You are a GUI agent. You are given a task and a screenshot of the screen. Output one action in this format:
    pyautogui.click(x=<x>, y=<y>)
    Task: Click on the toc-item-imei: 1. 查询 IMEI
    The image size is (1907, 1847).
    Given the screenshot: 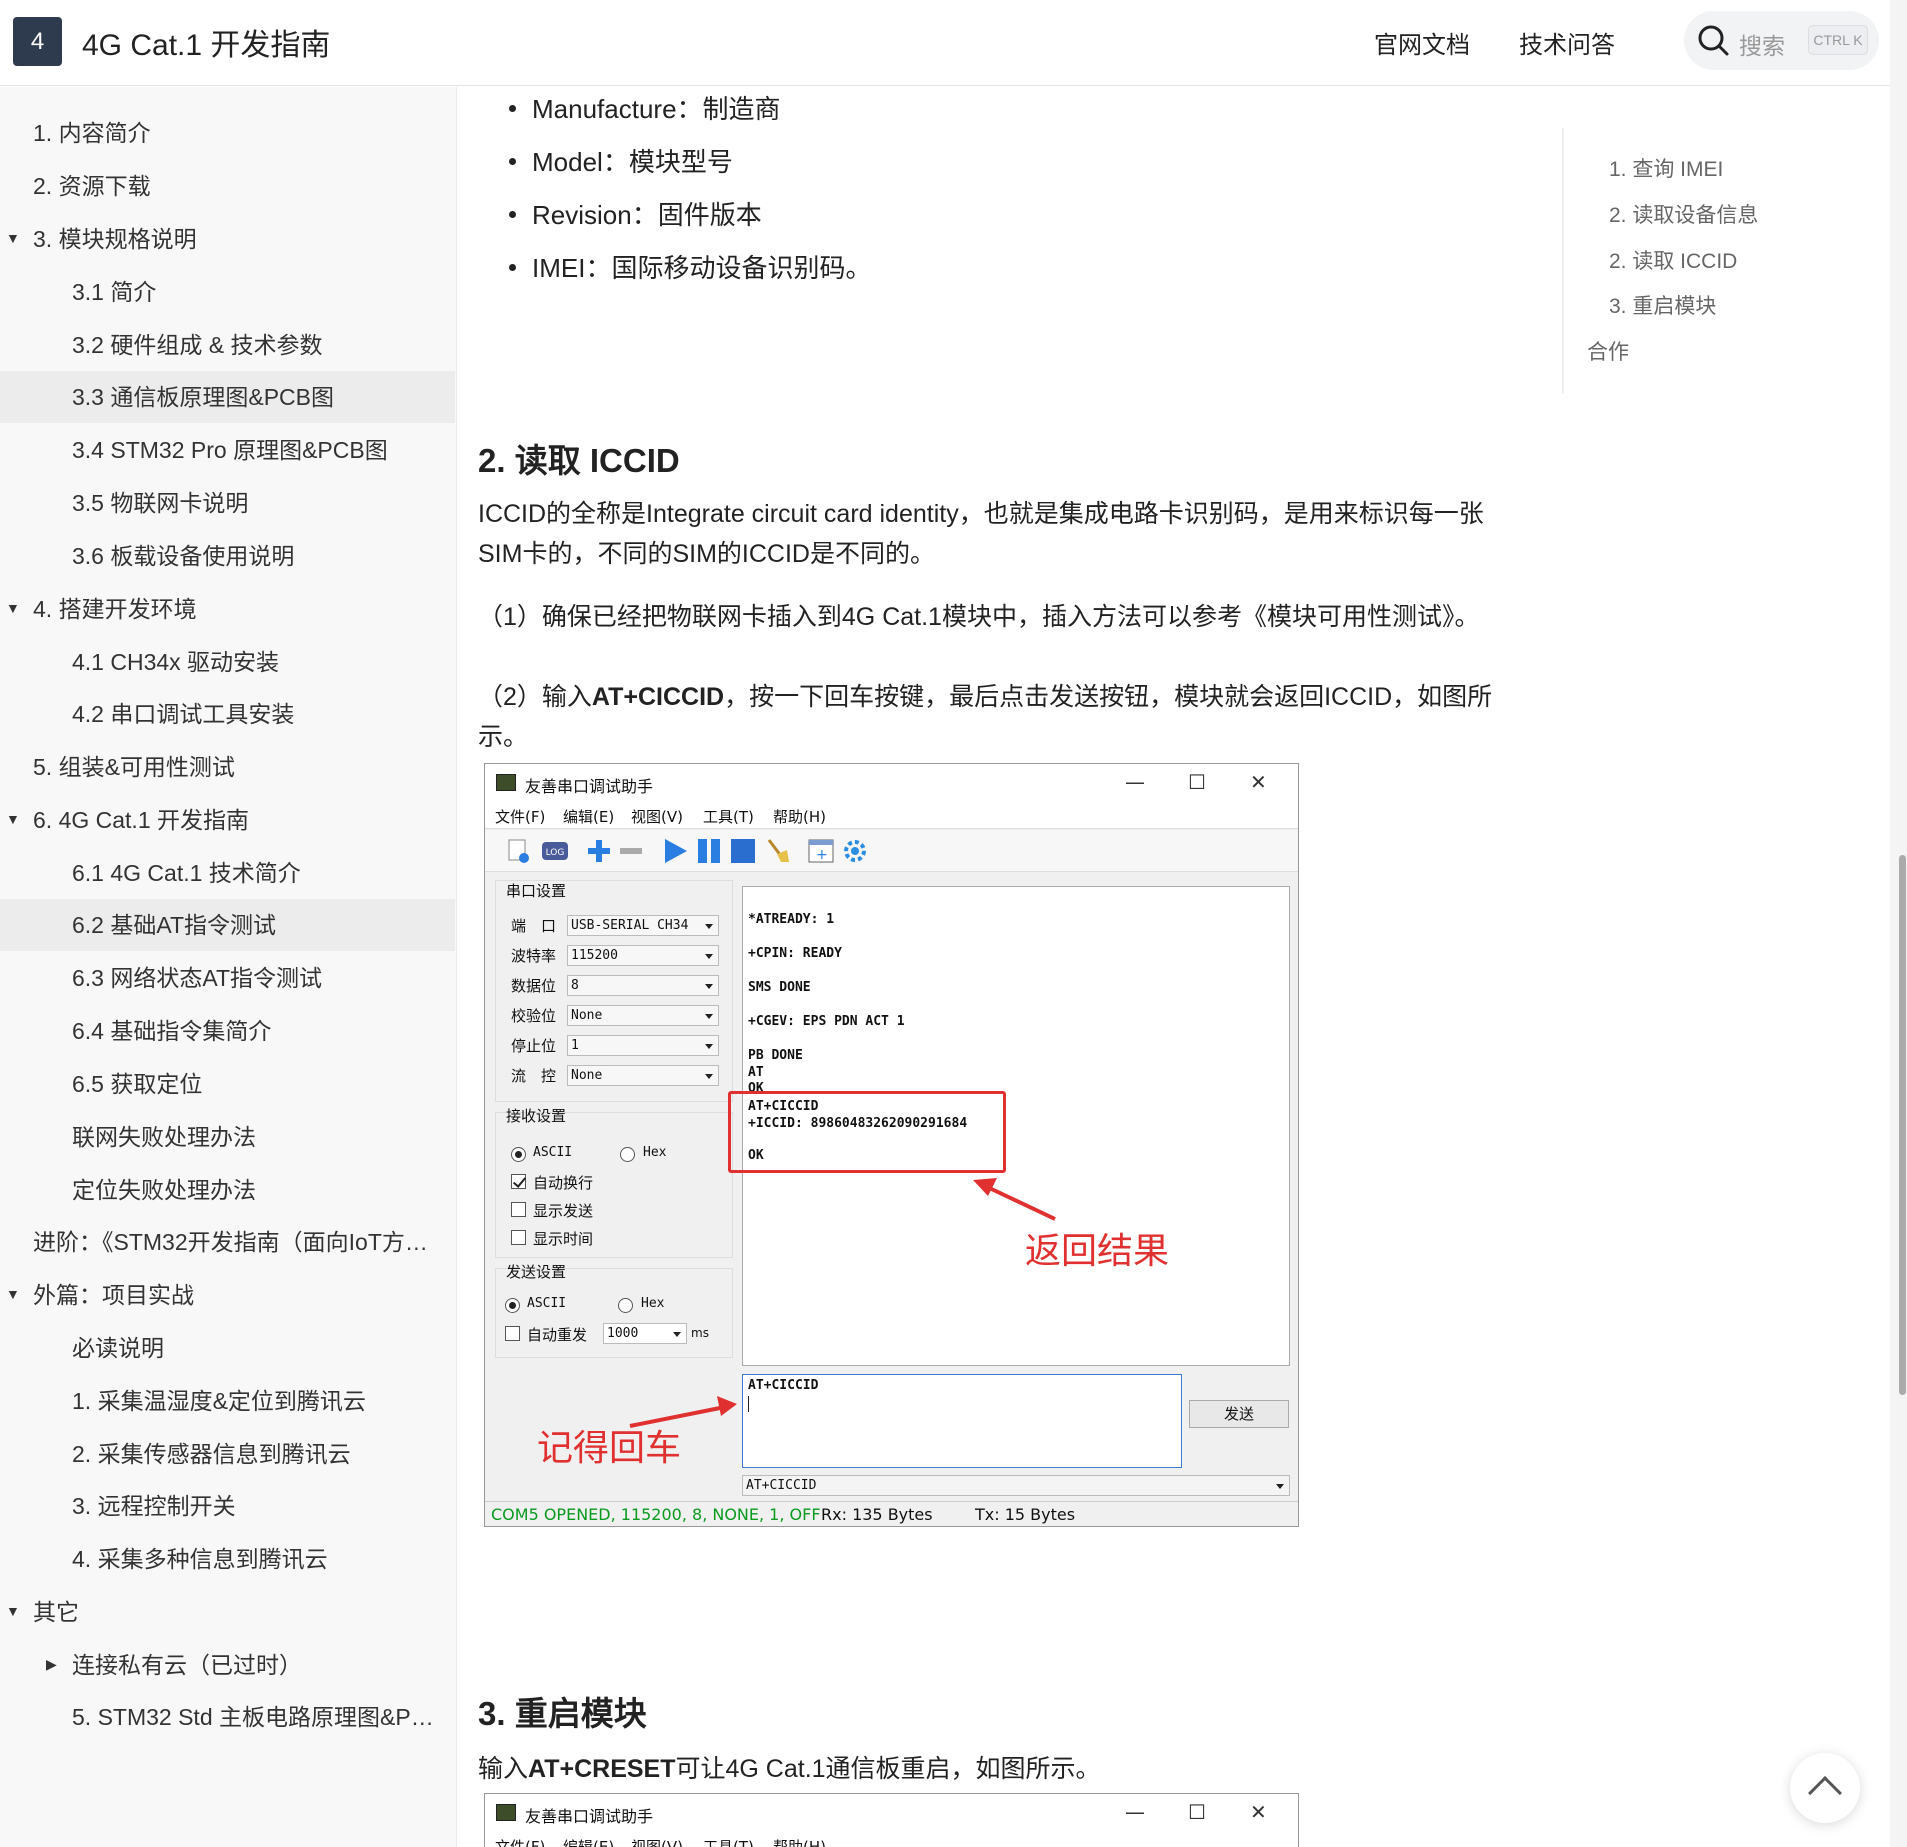 What is the action you would take?
    pyautogui.click(x=1666, y=168)
    